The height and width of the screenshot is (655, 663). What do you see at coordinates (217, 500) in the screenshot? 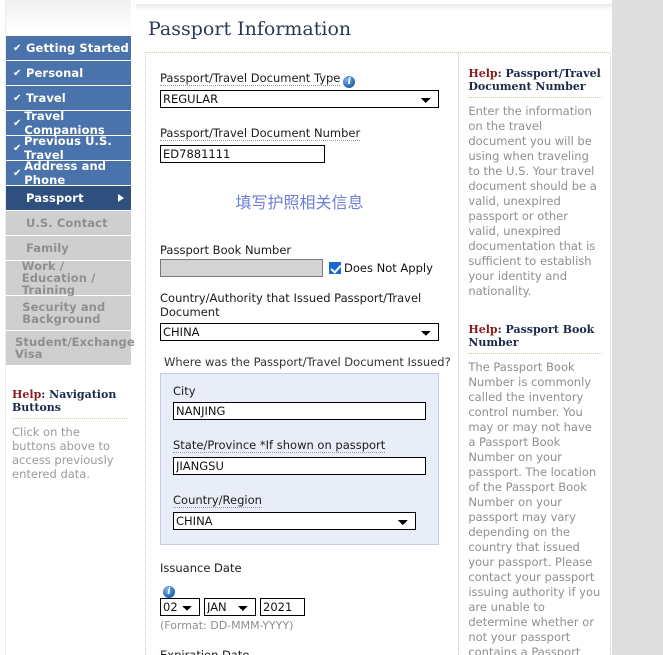
I see `issue-country-label: Country/Region` at bounding box center [217, 500].